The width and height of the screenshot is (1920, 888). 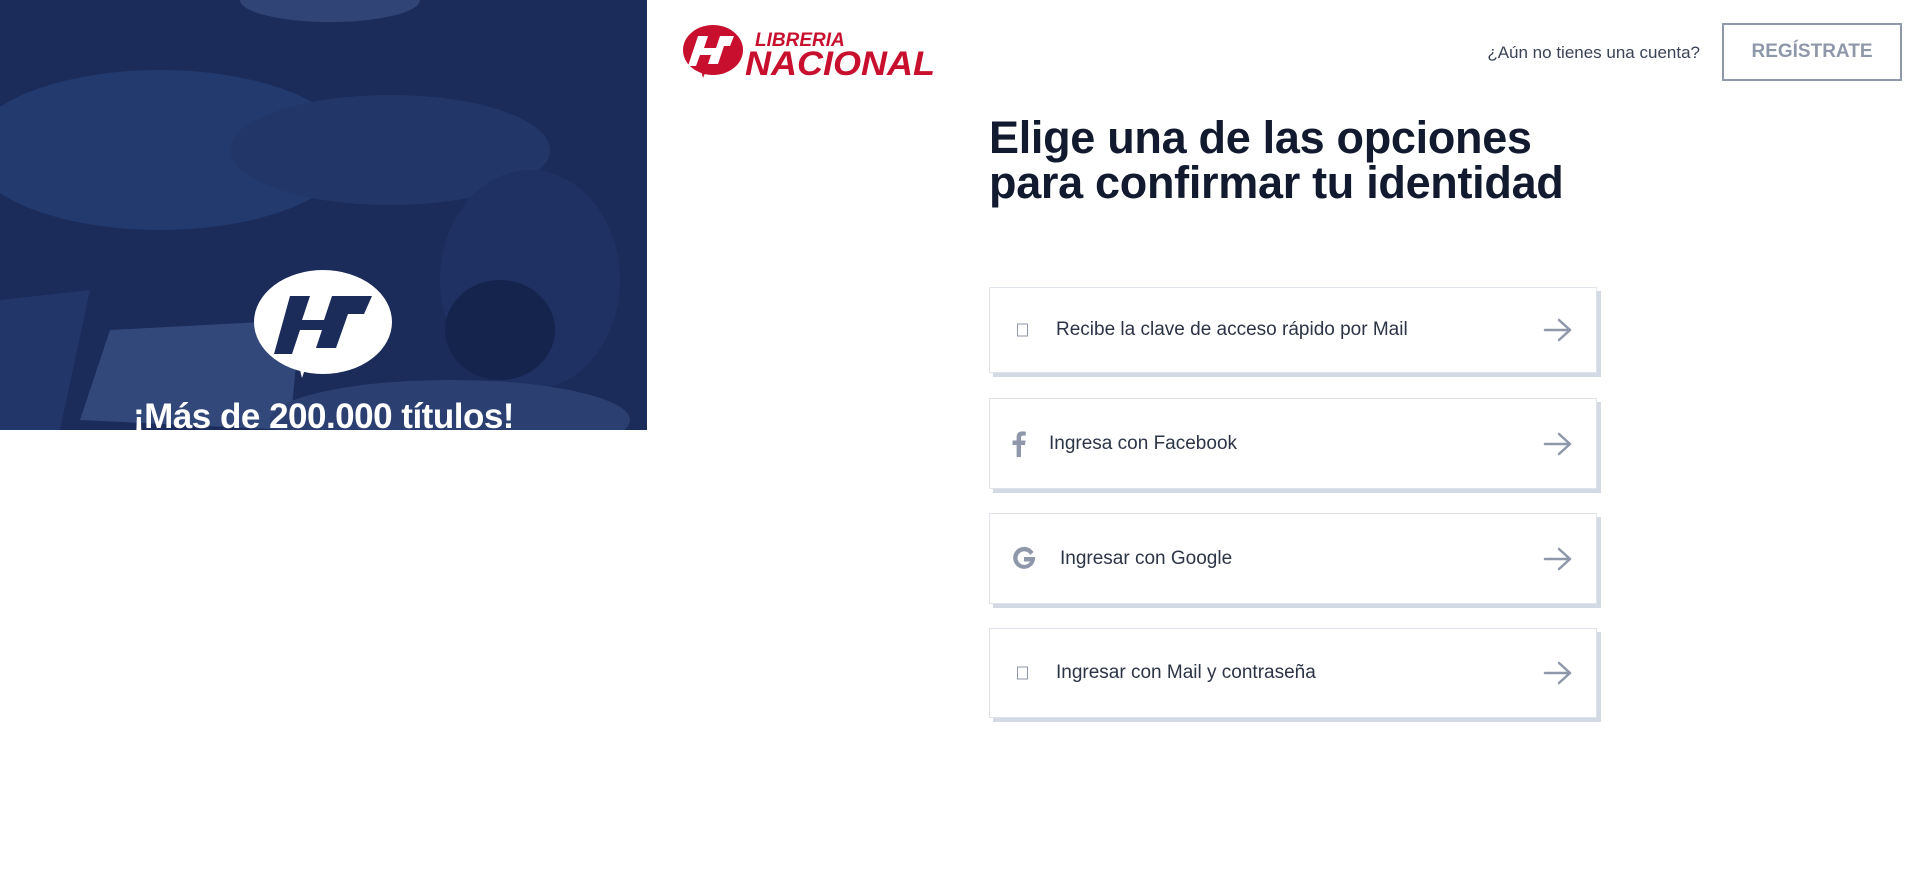 What do you see at coordinates (1019, 443) in the screenshot?
I see `facebook-icon` at bounding box center [1019, 443].